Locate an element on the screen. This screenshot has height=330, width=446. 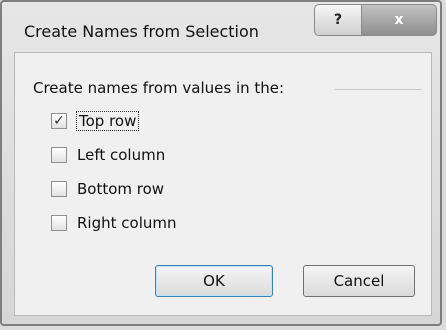
right-column-label: Right column is located at coordinates (127, 223).